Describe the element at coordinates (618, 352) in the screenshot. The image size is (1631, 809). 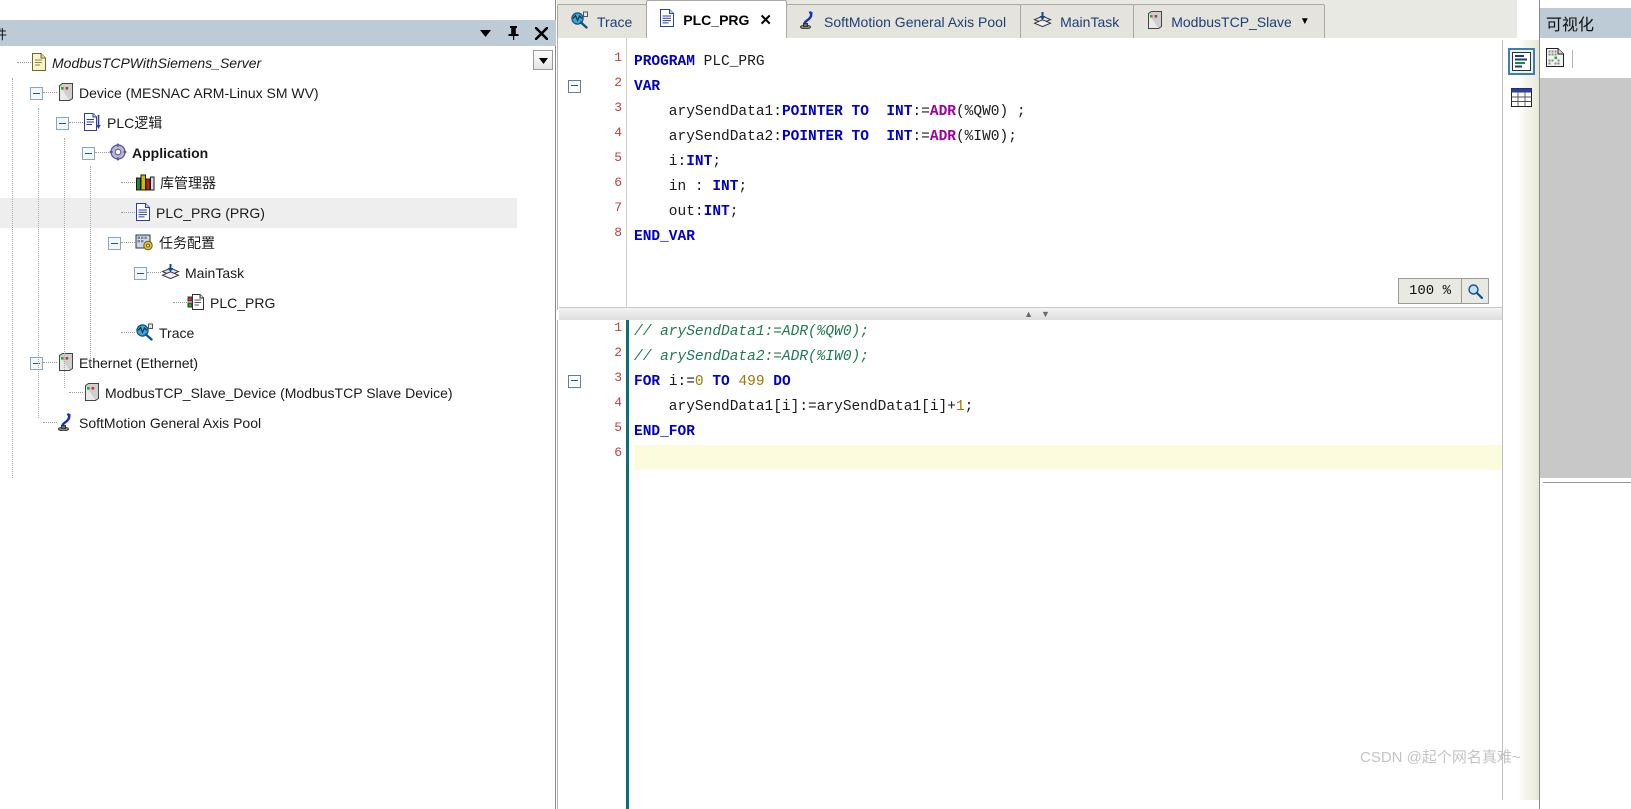
I see `line-number: 2` at that location.